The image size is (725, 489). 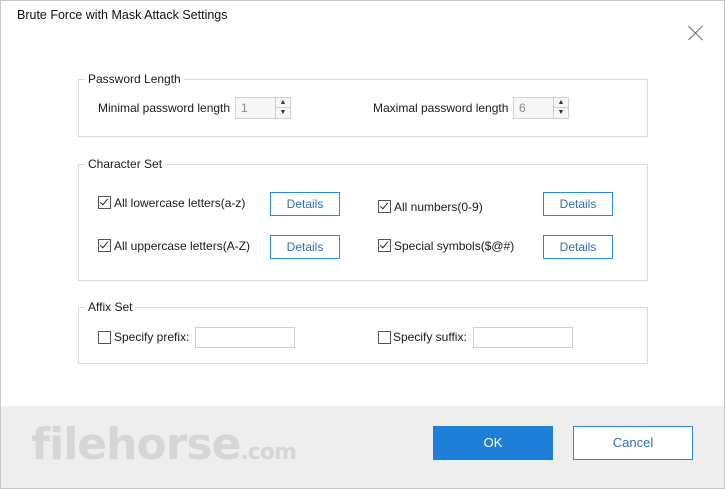 I want to click on numbers-label: All numbers(0-9), so click(x=438, y=207).